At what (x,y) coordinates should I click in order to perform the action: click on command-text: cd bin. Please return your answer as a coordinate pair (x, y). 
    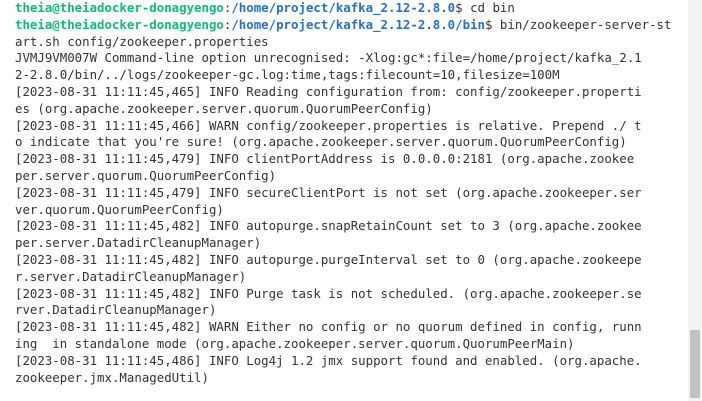
    Looking at the image, I should click on (492, 7).